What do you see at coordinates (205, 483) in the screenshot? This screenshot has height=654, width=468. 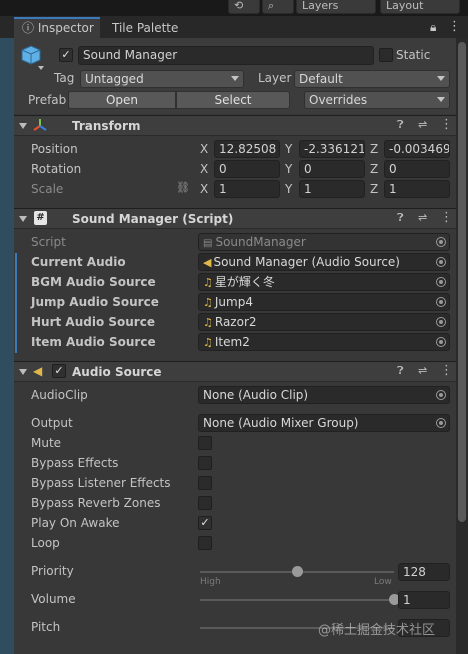 I see `bypass-listener-checkbox` at bounding box center [205, 483].